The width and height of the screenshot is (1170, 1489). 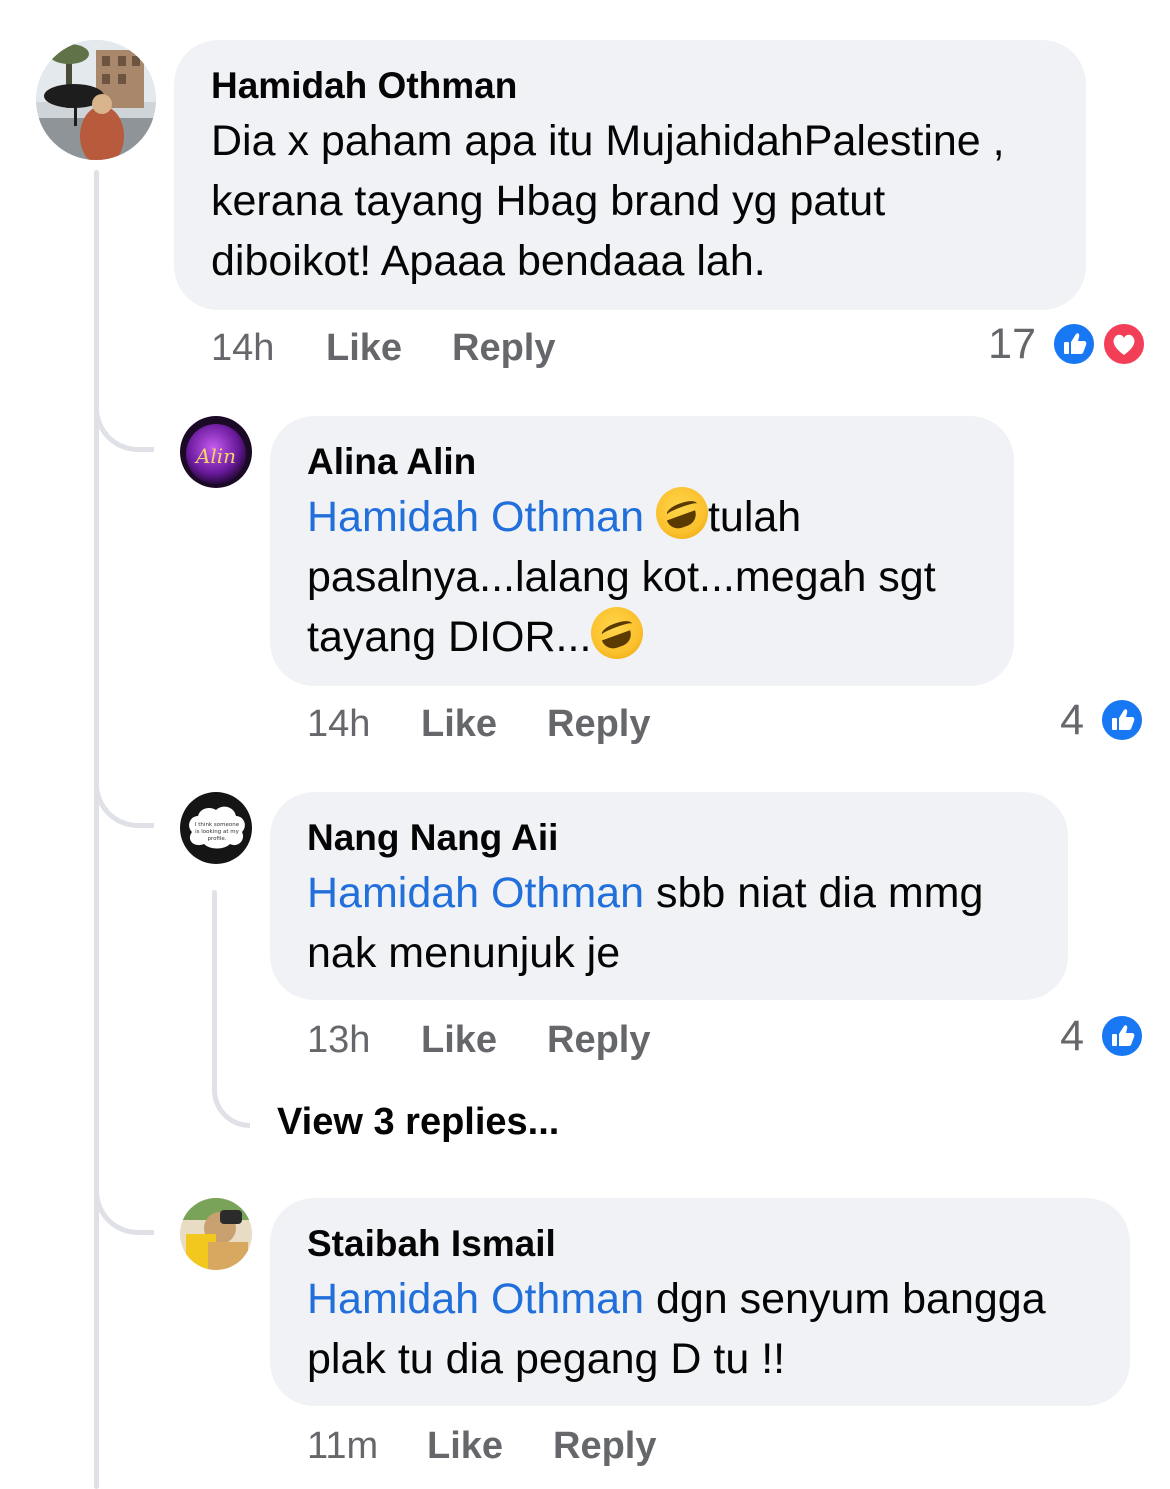 I want to click on avatar-alina: Alin, so click(x=216, y=452).